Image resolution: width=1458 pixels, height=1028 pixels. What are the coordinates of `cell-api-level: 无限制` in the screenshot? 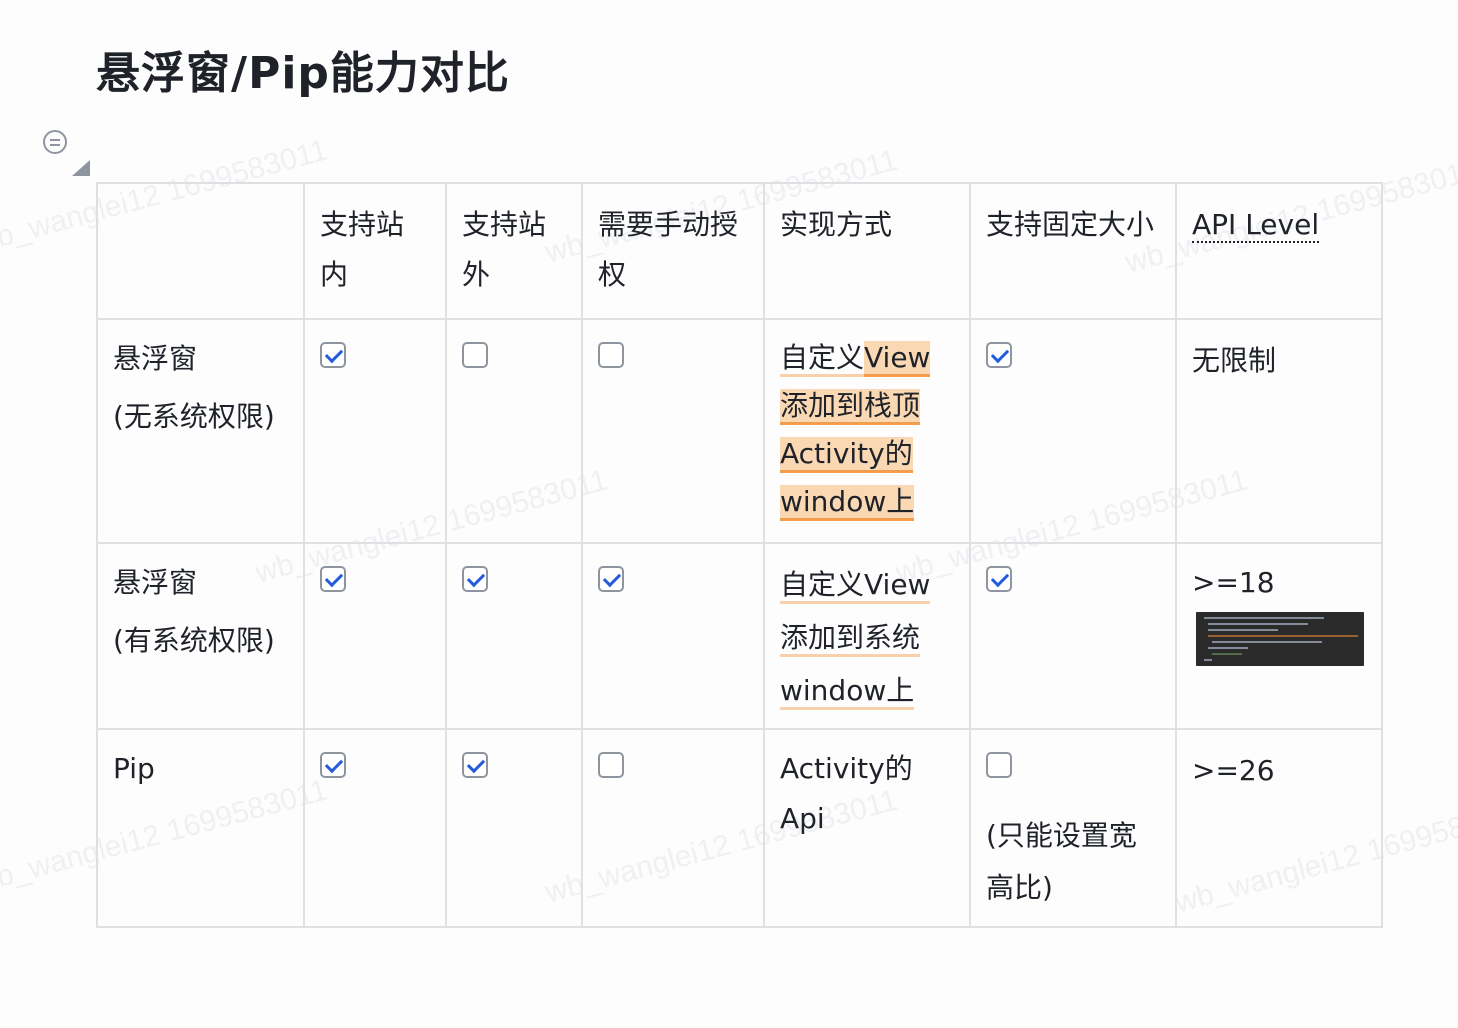 It's located at (1279, 431).